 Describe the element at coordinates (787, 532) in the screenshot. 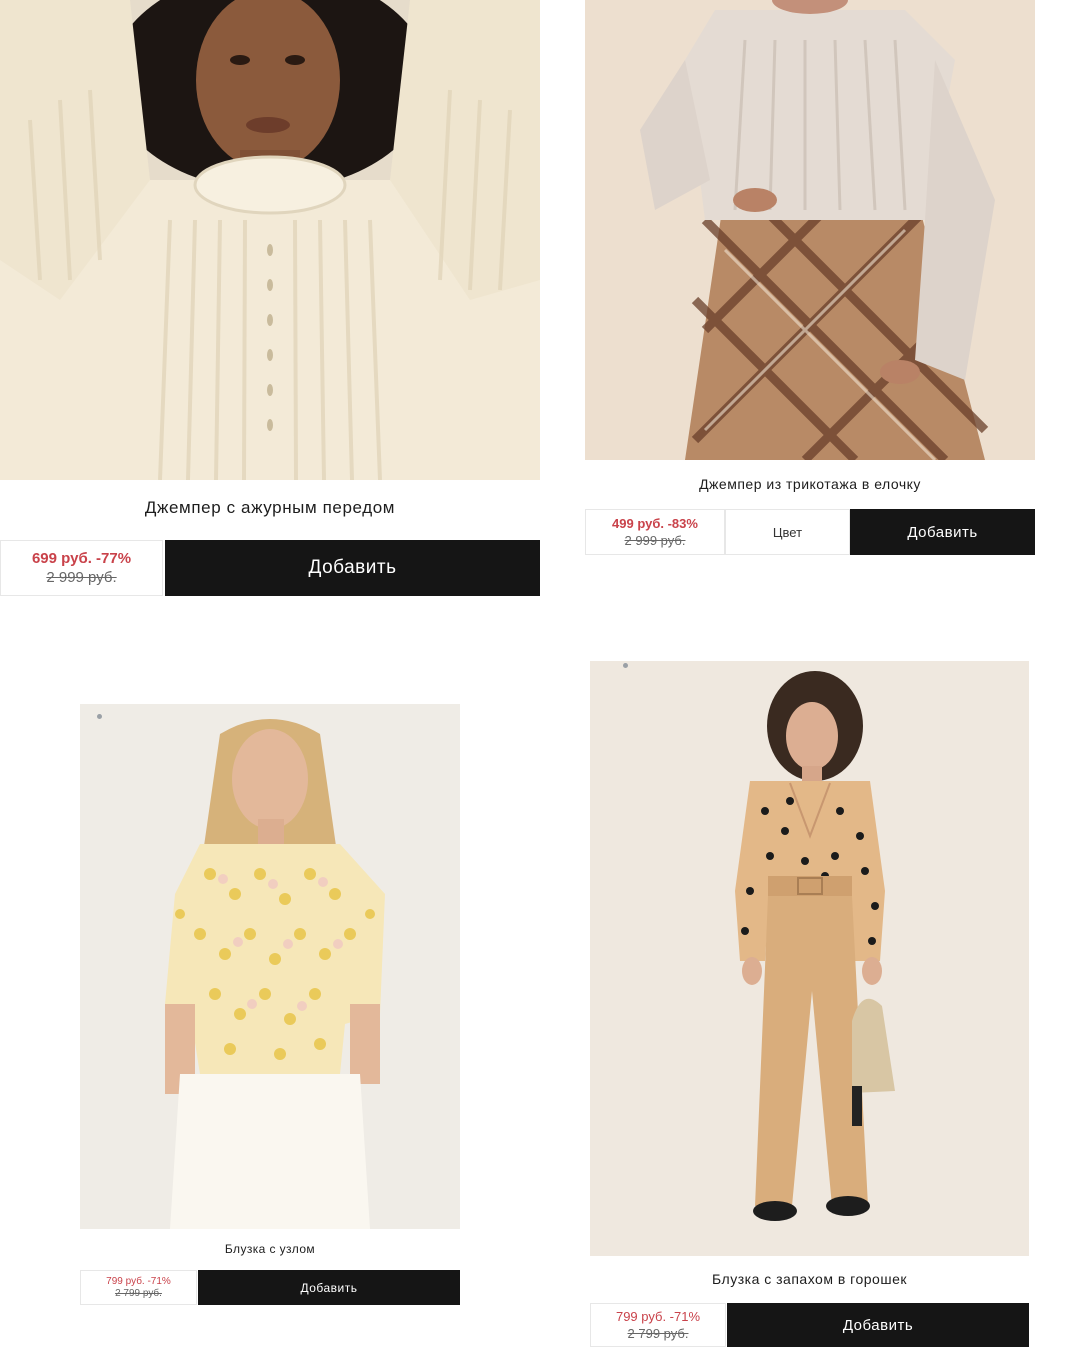

I see `color-select-button: Цвет` at that location.